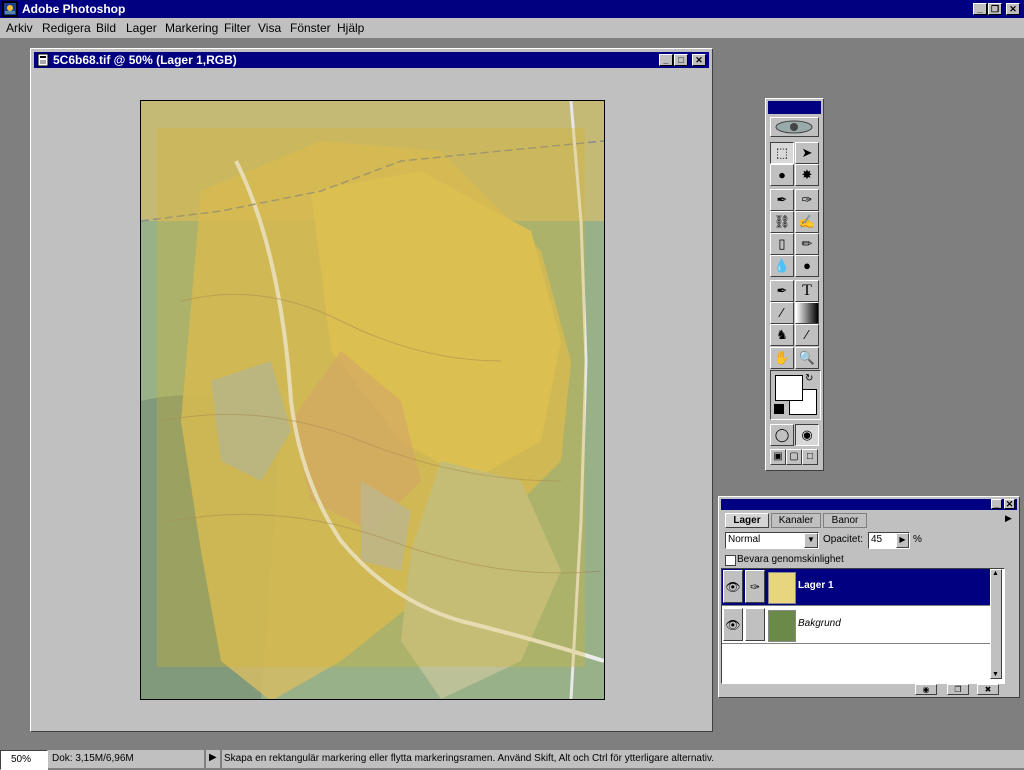 The height and width of the screenshot is (770, 1024). I want to click on app-title: Adobe Photoshop, so click(74, 9).